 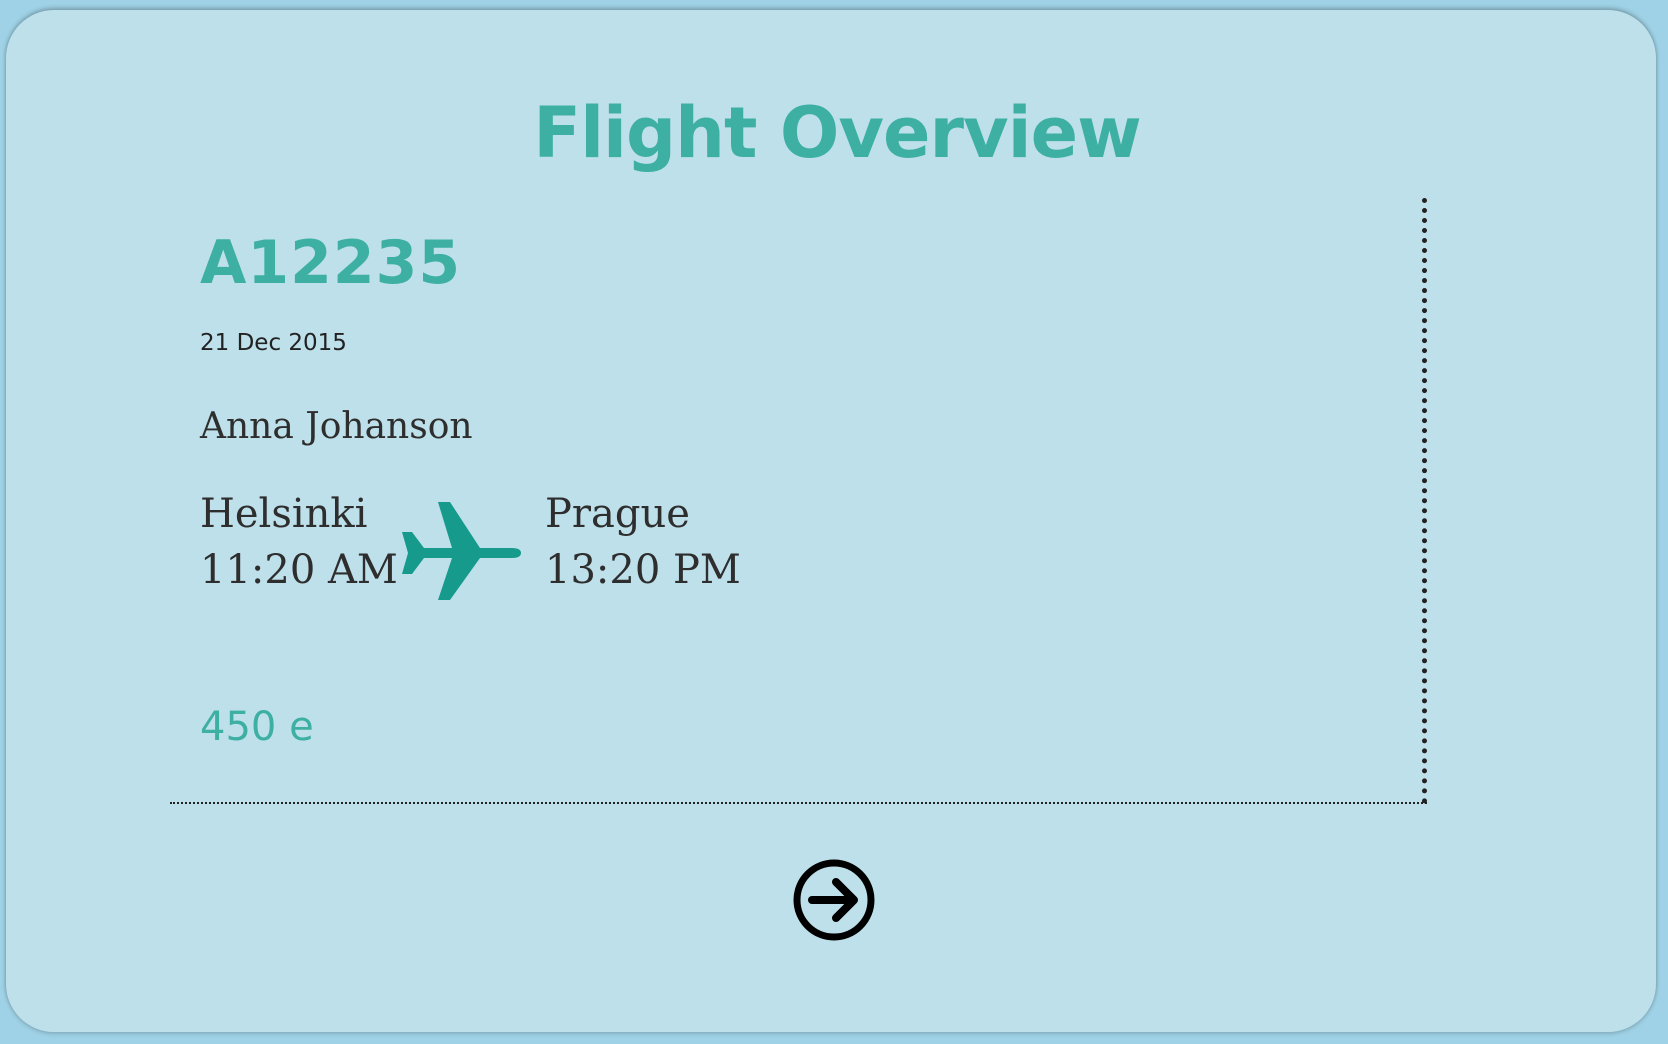 What do you see at coordinates (284, 514) in the screenshot?
I see `departure-city: Helsinki` at bounding box center [284, 514].